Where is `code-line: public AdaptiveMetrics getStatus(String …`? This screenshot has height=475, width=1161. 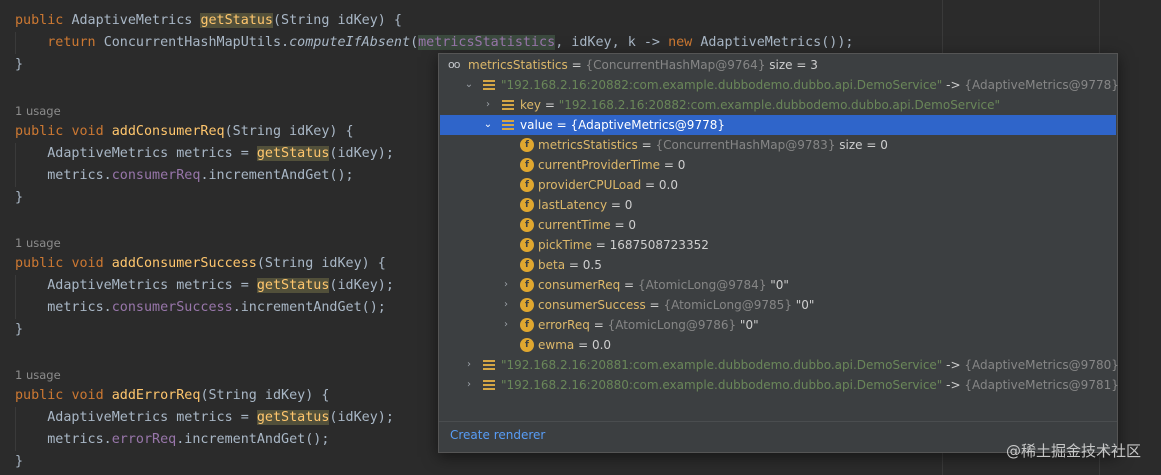
code-line: public AdaptiveMetrics getStatus(String … is located at coordinates (208, 21).